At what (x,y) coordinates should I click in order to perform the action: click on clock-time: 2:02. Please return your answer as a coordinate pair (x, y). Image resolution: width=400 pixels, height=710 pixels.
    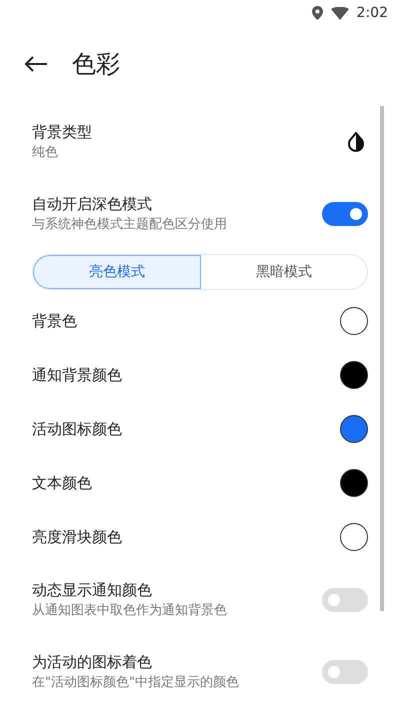
    Looking at the image, I should click on (372, 13).